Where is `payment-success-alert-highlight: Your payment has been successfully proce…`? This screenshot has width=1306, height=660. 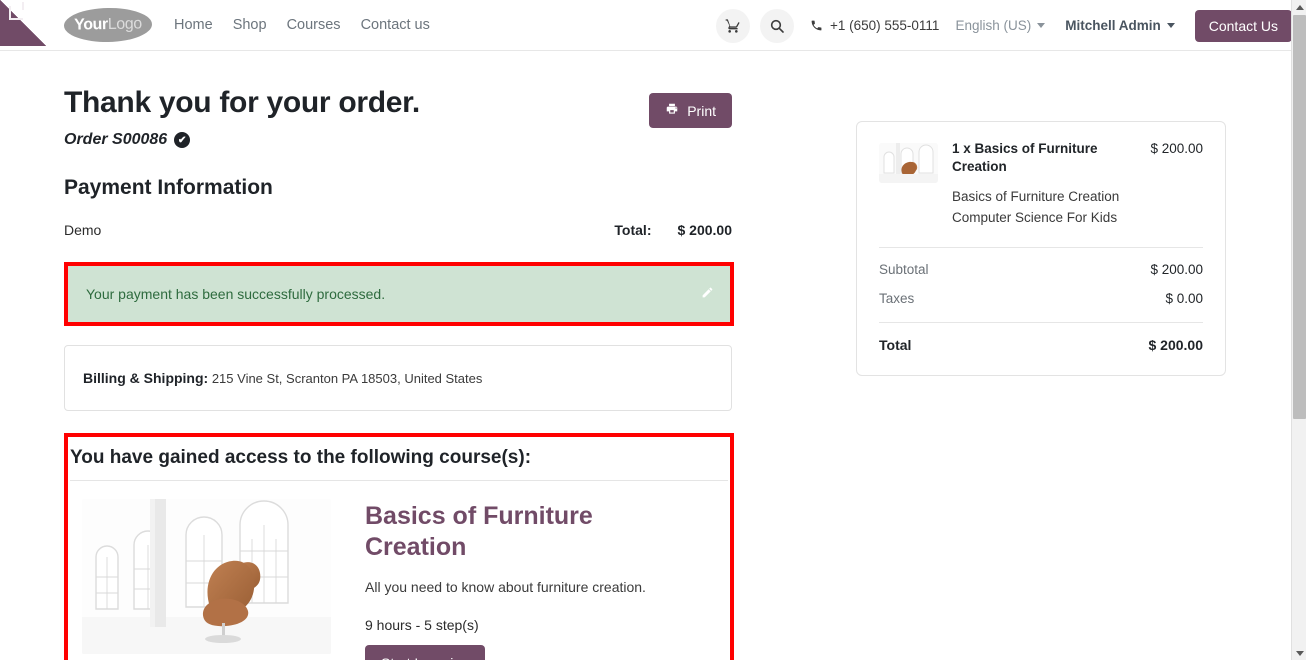
payment-success-alert-highlight: Your payment has been successfully proce… is located at coordinates (399, 294).